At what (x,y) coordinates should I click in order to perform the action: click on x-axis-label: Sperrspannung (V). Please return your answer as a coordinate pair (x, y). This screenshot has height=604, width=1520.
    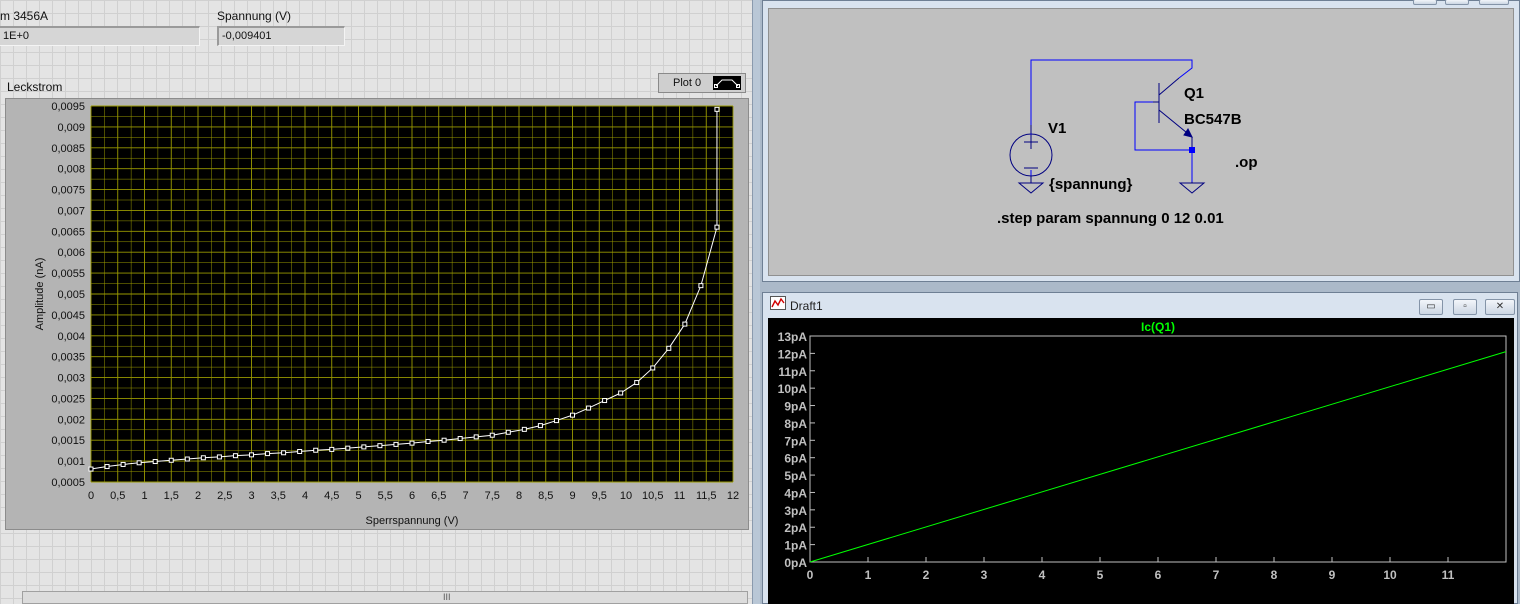
    Looking at the image, I should click on (412, 521).